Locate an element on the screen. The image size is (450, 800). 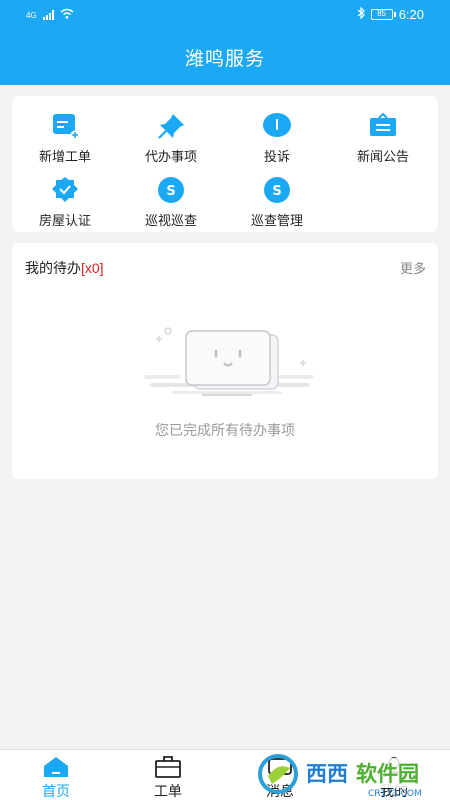
battery-level: 85 is located at coordinates (382, 13).